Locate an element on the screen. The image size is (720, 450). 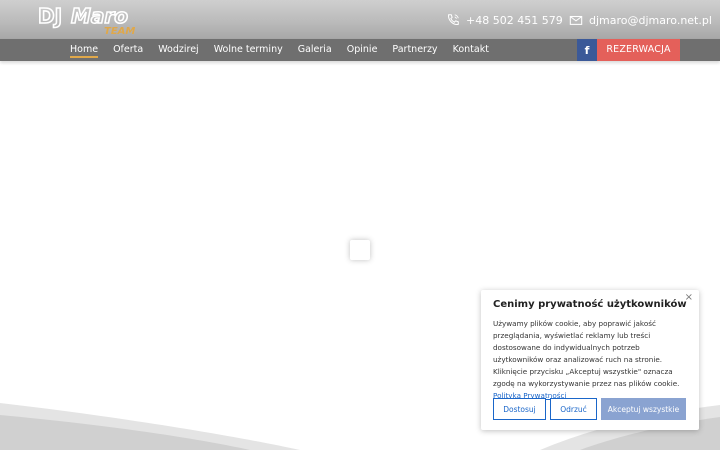
envelope-icon is located at coordinates (576, 20).